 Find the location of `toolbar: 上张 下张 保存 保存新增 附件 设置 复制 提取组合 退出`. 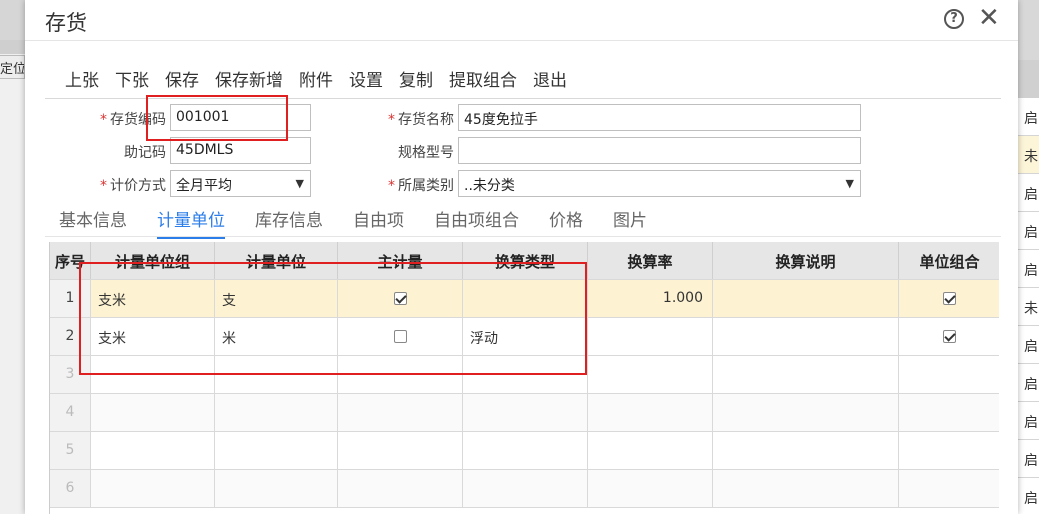

toolbar: 上张 下张 保存 保存新增 附件 设置 复制 提取组合 退出 is located at coordinates (324, 78).